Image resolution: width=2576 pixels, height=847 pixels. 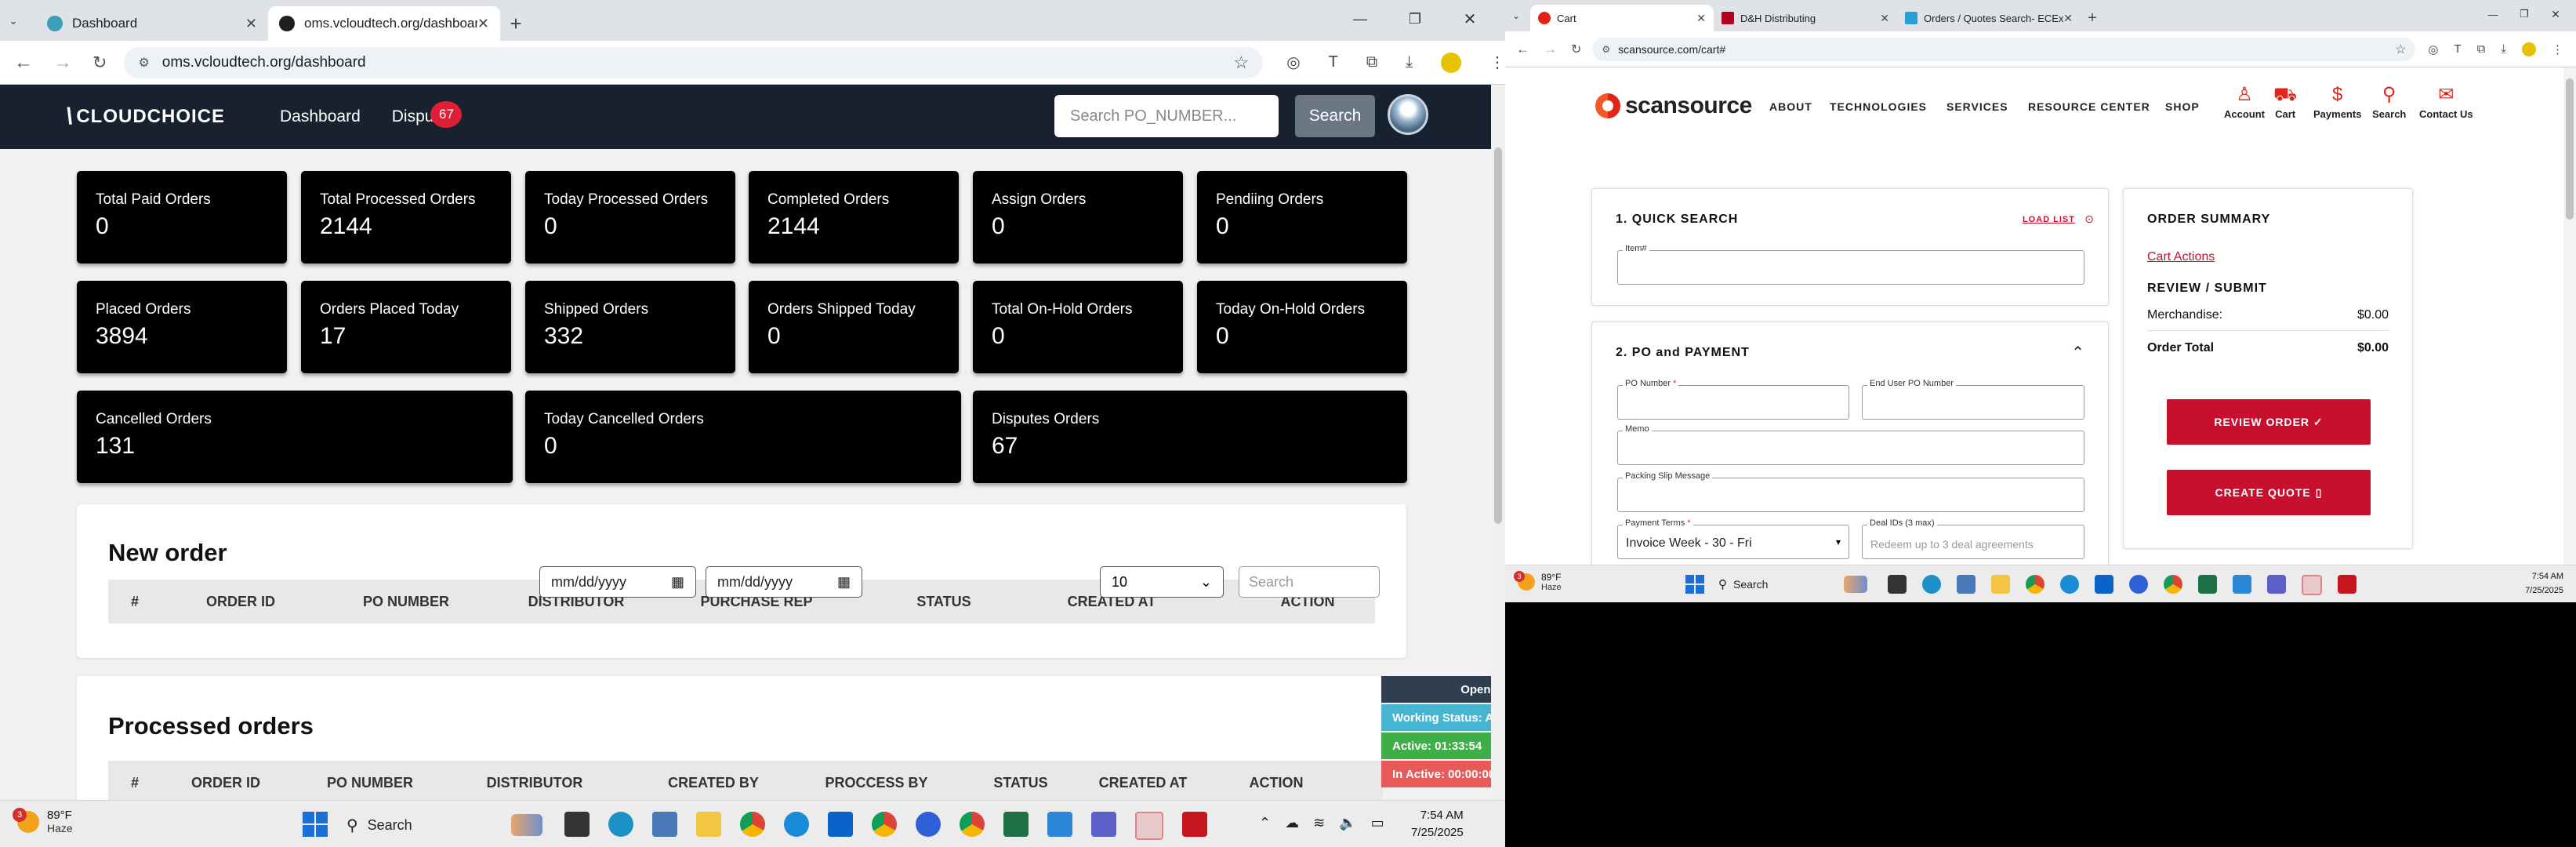 What do you see at coordinates (2049, 219) in the screenshot?
I see `load-list-link: LOAD LIST` at bounding box center [2049, 219].